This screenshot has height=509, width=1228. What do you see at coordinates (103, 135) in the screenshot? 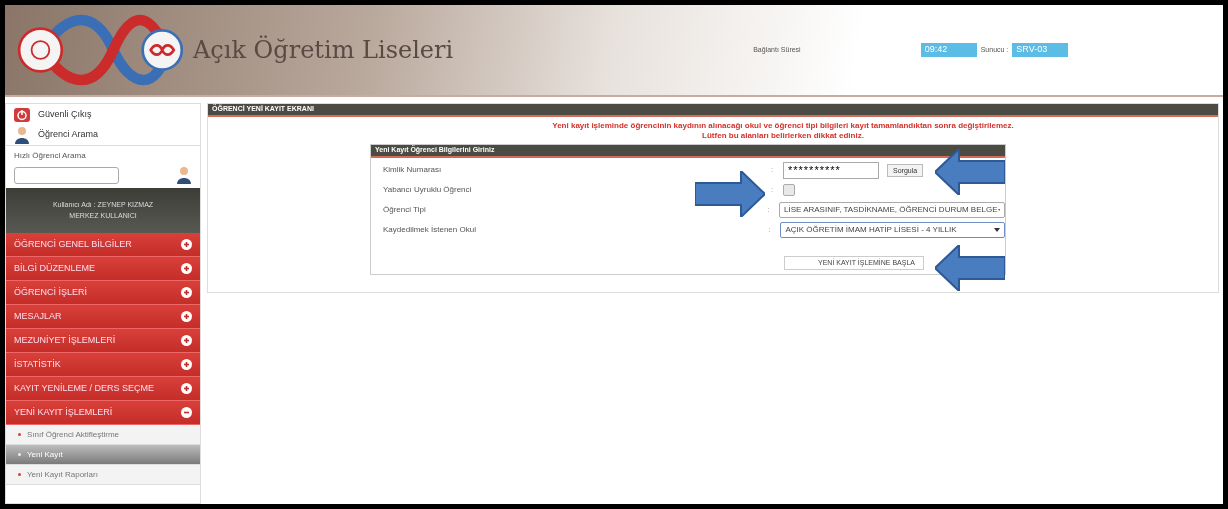
I see `student-search-link: Öğrenci Arama` at bounding box center [103, 135].